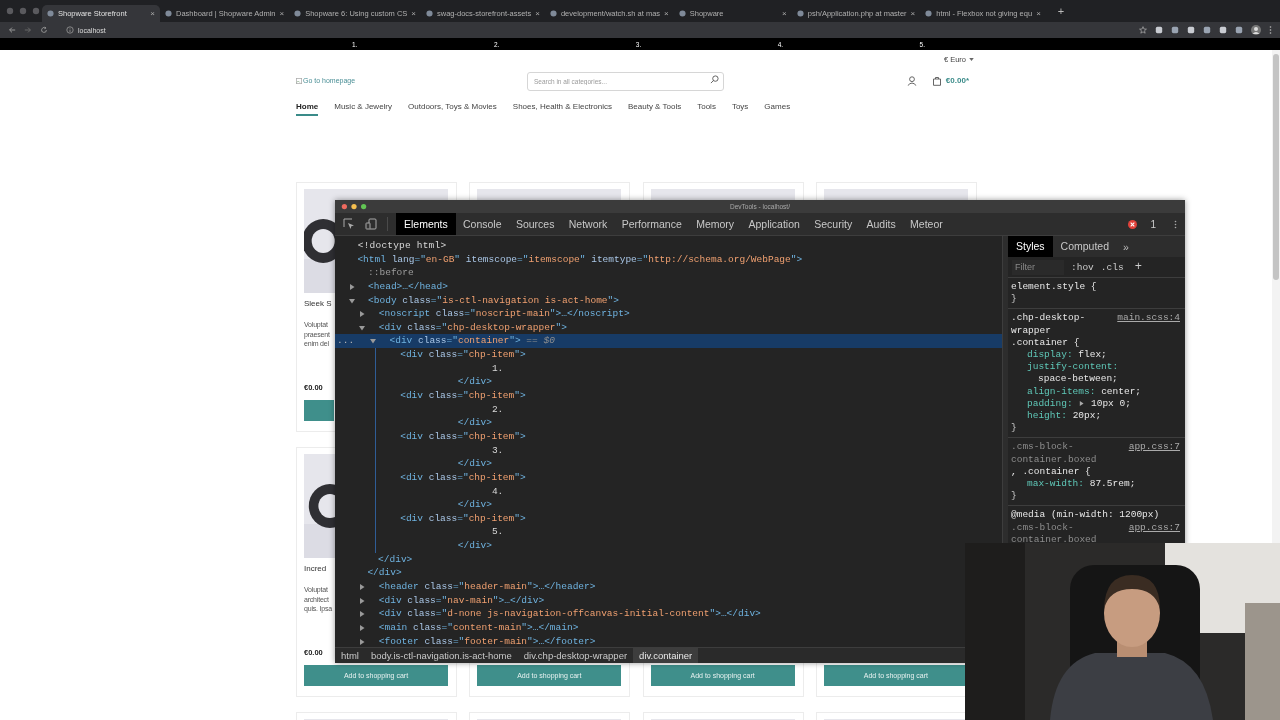  I want to click on css-value: 10px 0;, so click(1111, 404).